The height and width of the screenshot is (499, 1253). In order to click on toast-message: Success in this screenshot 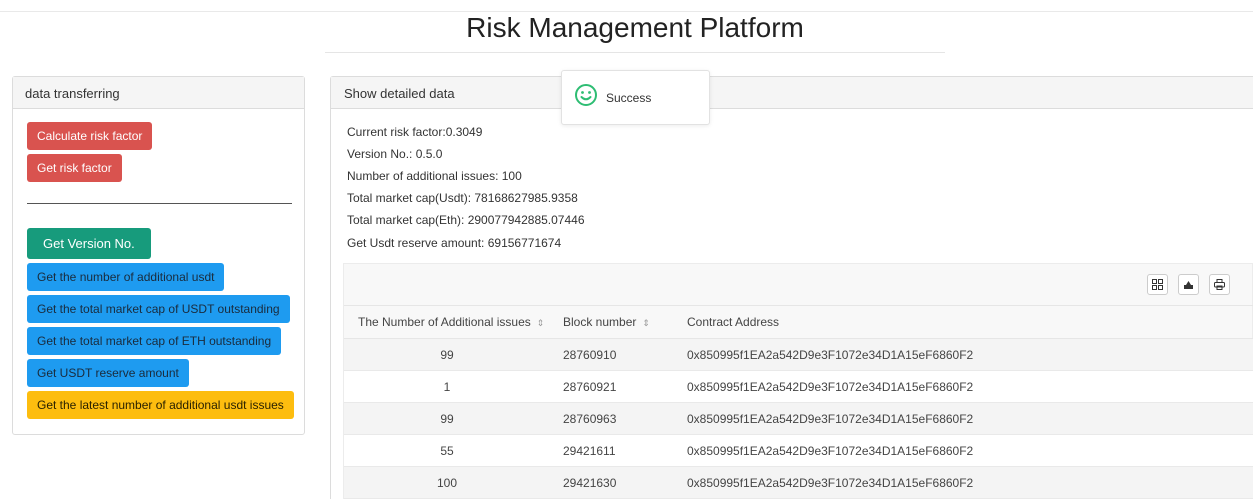, I will do `click(629, 97)`.